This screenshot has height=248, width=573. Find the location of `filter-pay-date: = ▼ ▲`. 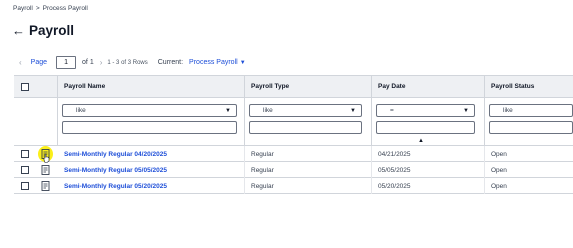

filter-pay-date: = ▼ ▲ is located at coordinates (428, 122).